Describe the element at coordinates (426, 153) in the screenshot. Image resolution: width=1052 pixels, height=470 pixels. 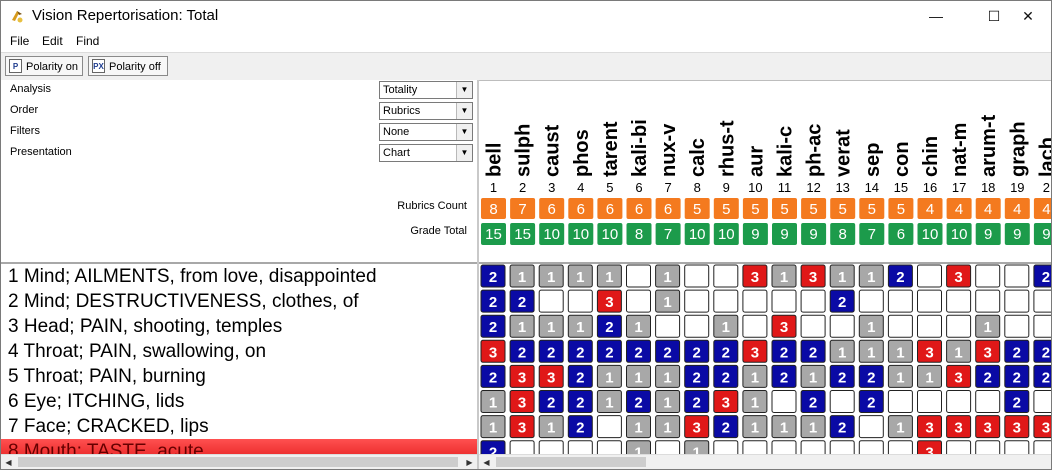
I see `presentation-select: Chart ▼` at that location.